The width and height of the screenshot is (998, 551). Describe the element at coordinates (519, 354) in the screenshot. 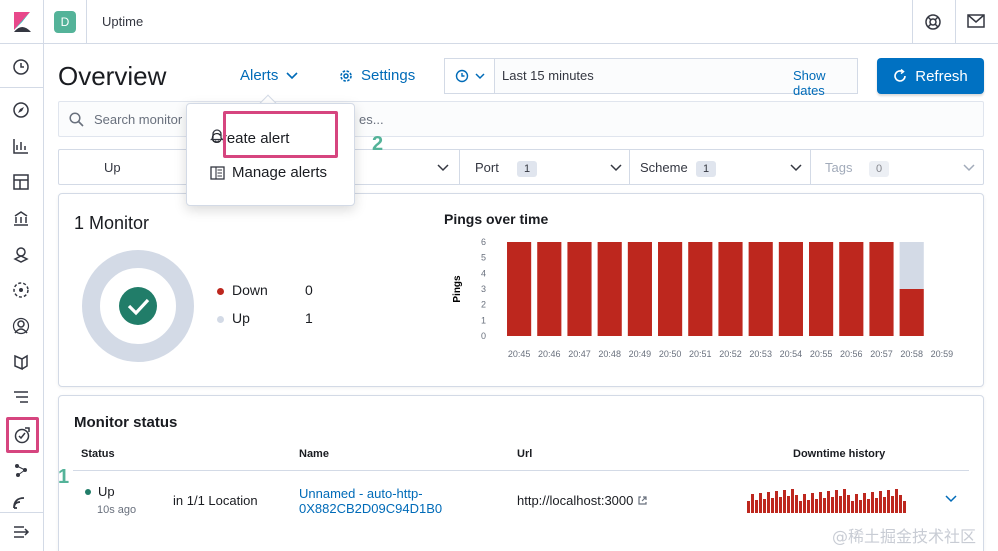

I see `x-tick-label: 20:45` at that location.